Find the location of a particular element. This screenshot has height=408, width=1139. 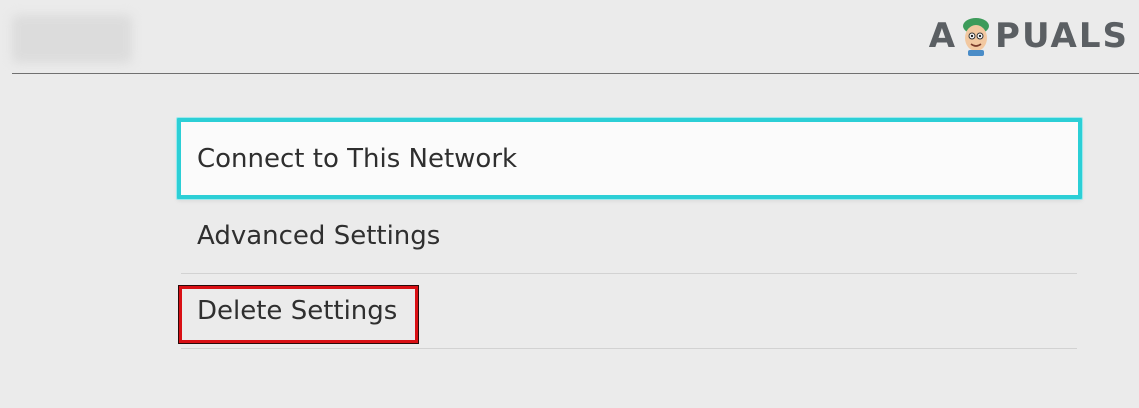

menu-item-delete-settings: Delete Settings is located at coordinates (627, 311).